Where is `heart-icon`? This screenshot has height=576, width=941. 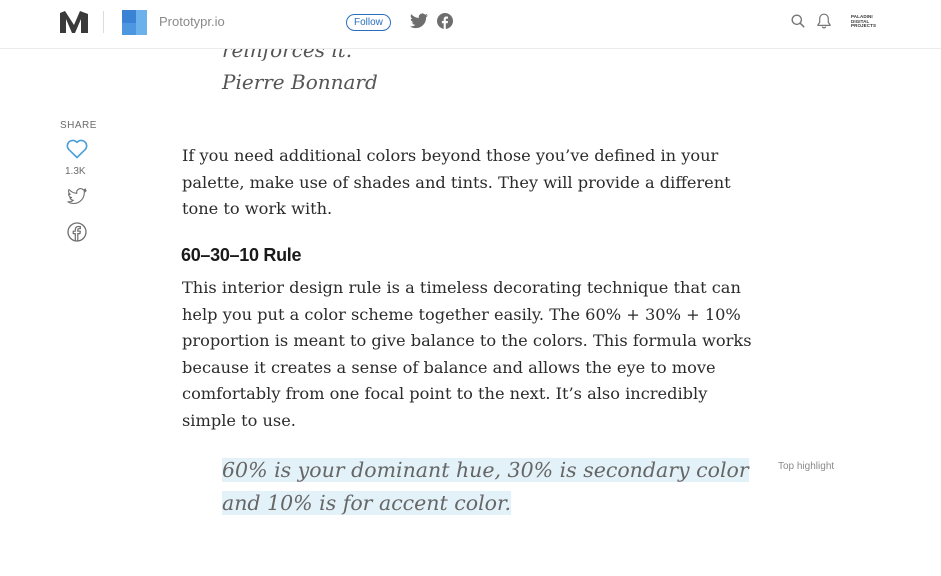
heart-icon is located at coordinates (77, 149).